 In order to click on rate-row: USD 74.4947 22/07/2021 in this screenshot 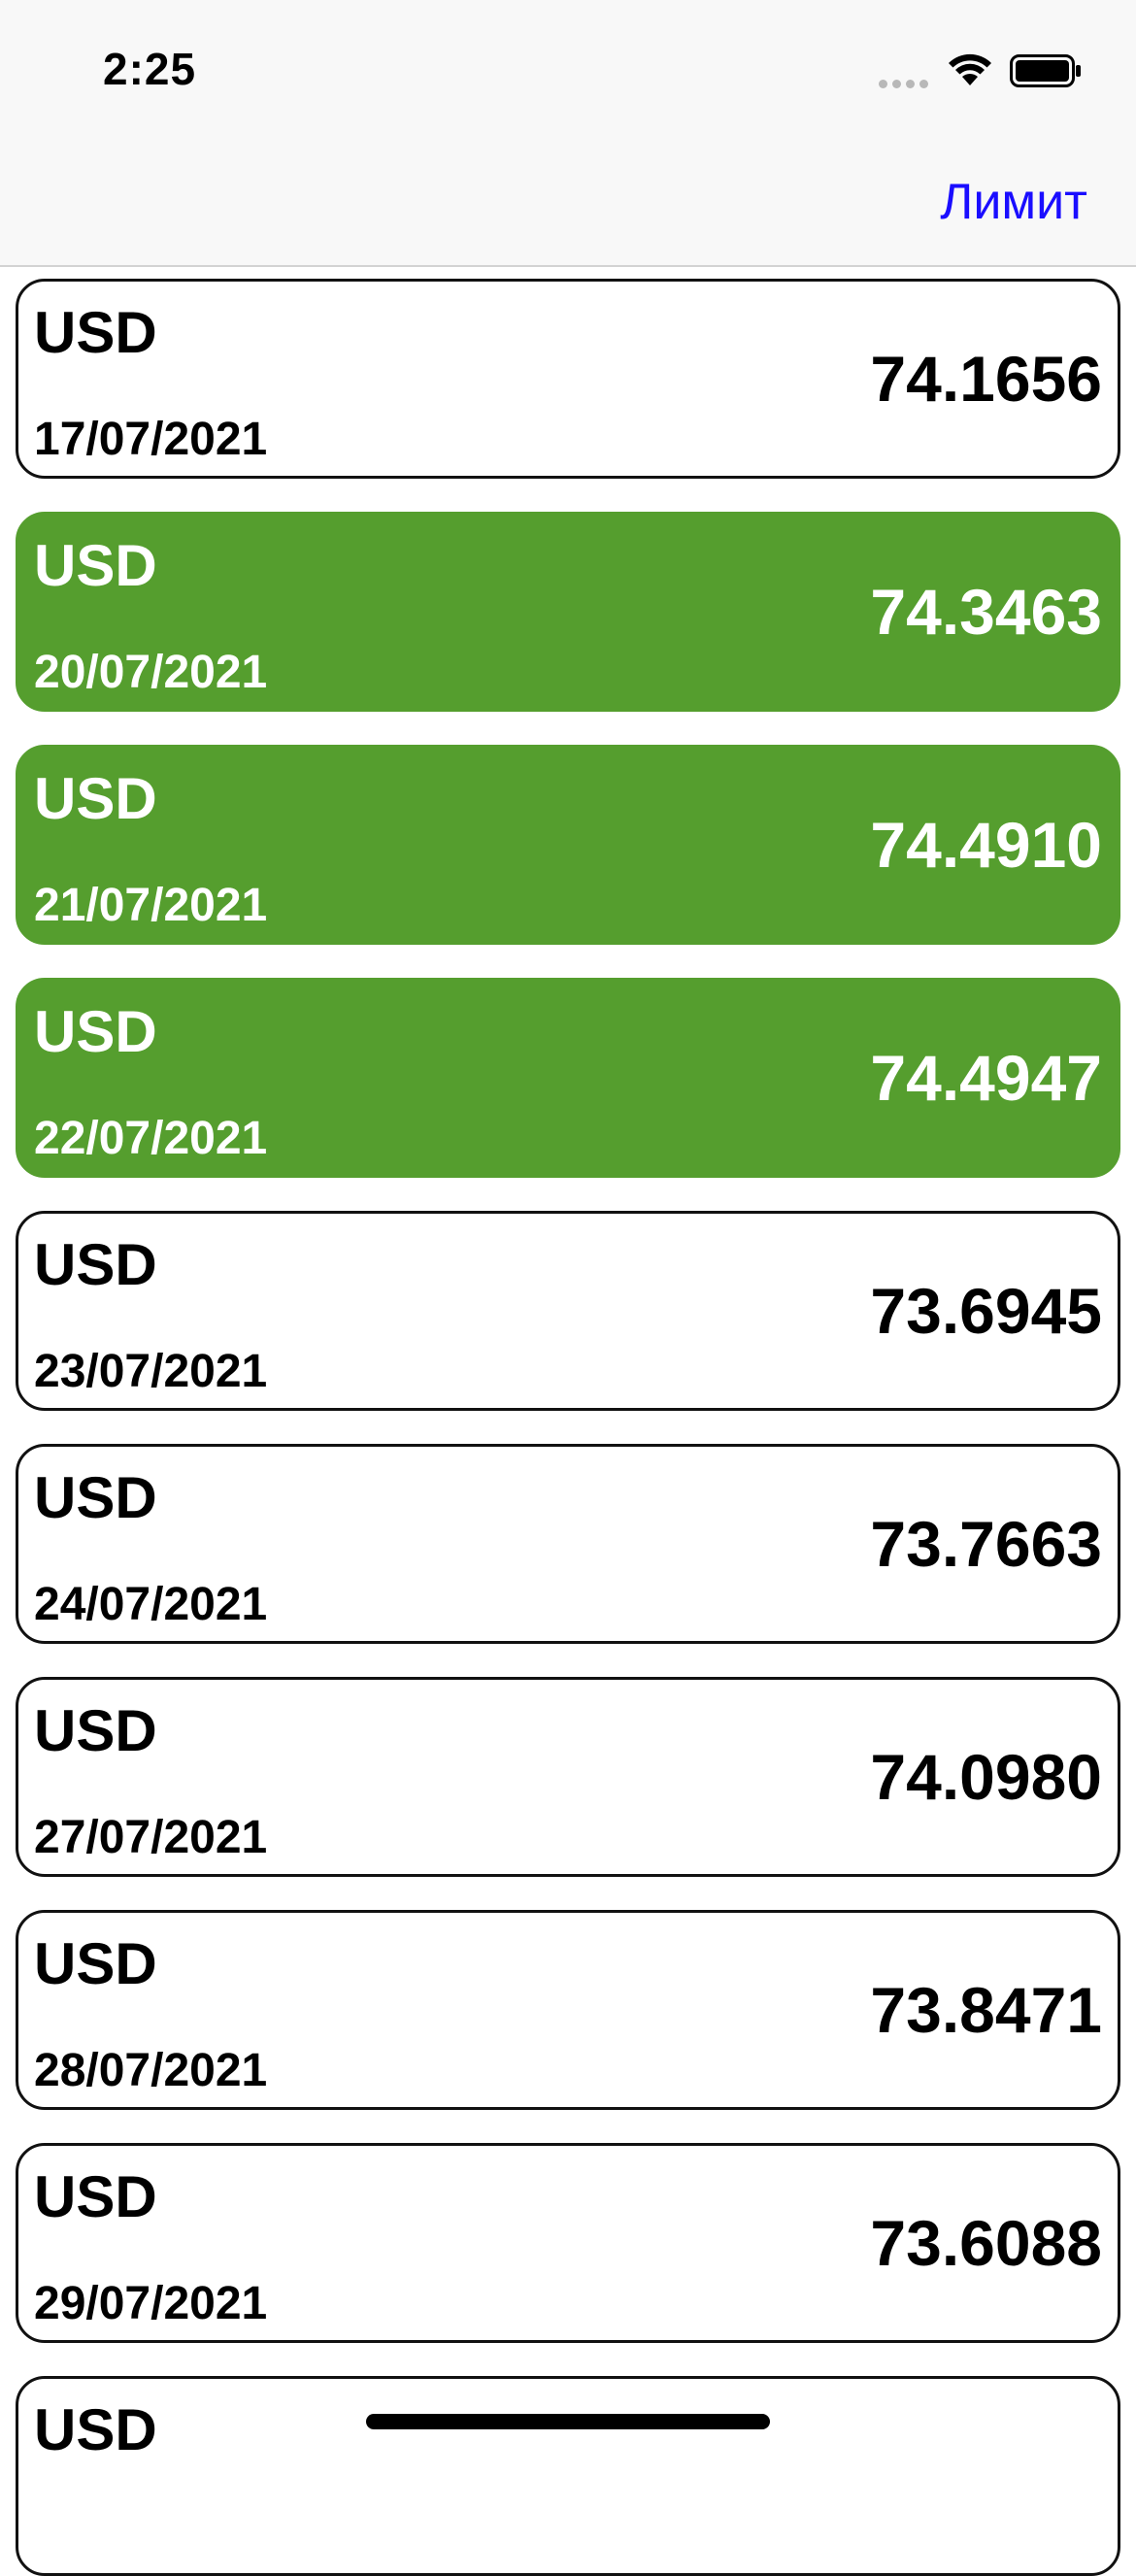, I will do `click(568, 1078)`.